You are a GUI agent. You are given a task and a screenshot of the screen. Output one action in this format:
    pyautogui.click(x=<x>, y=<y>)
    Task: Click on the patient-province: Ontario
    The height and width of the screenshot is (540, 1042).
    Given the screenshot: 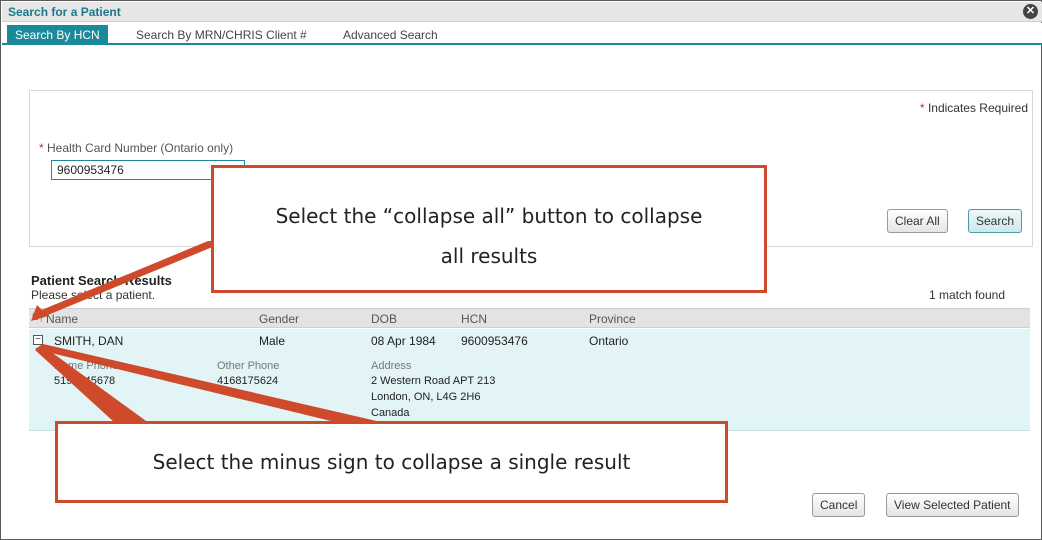 What is the action you would take?
    pyautogui.click(x=609, y=341)
    